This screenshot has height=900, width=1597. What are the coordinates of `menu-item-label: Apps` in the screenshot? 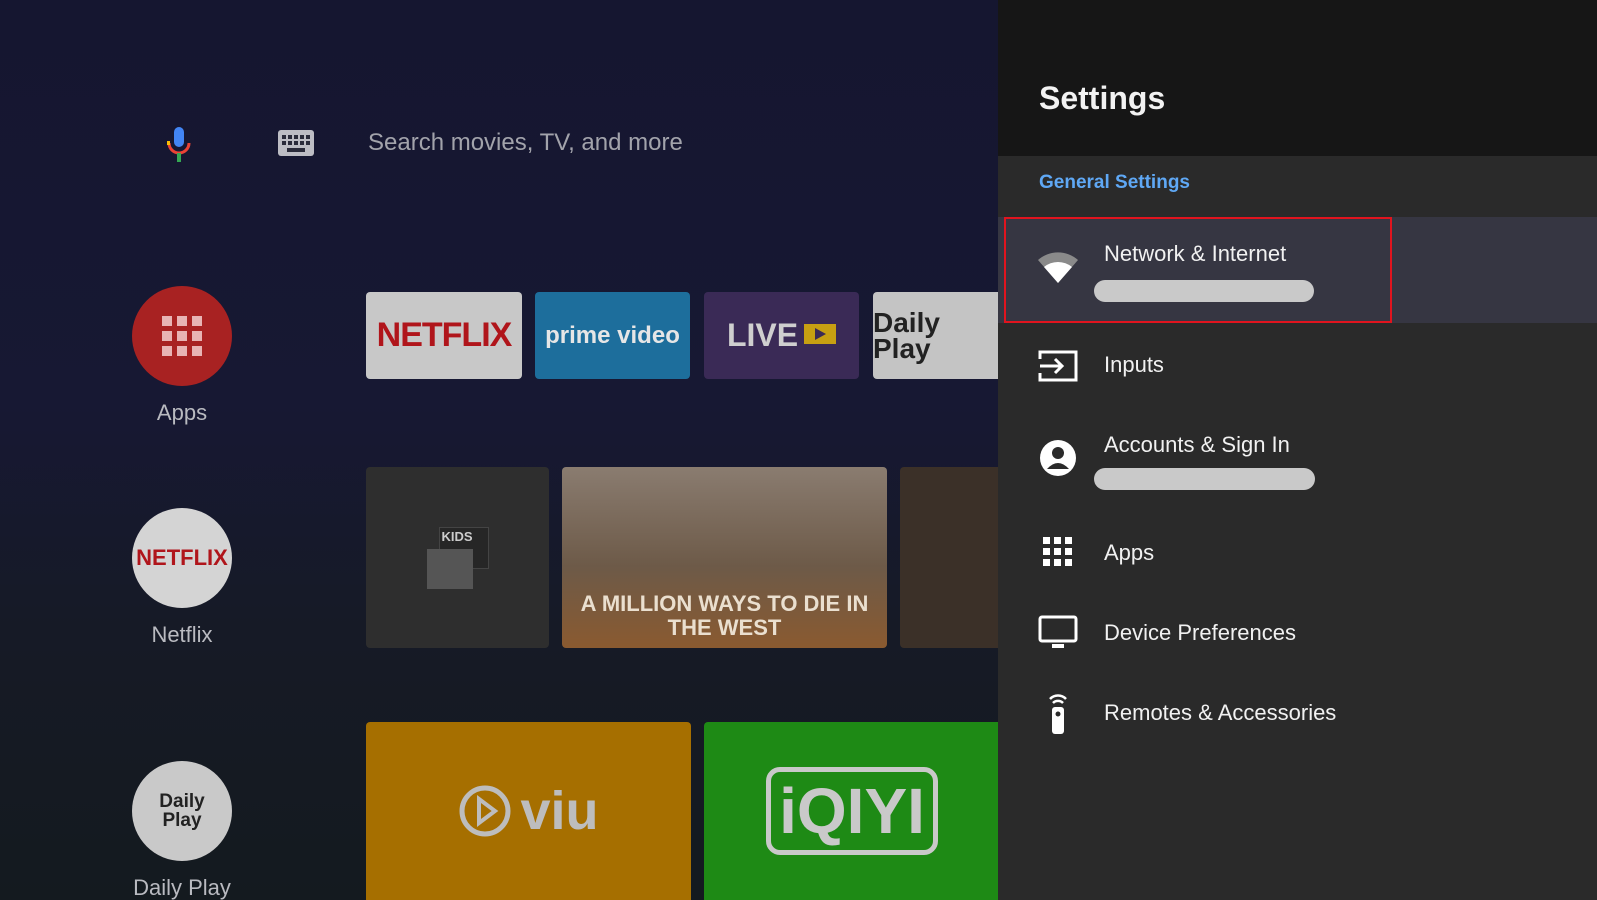 It's located at (1129, 552).